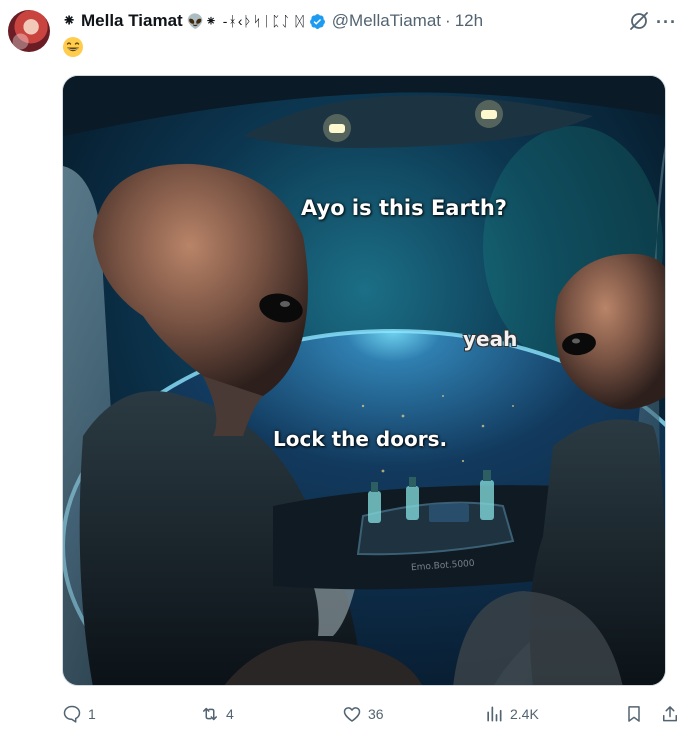 This screenshot has height=732, width=698. I want to click on retweet-icon, so click(210, 714).